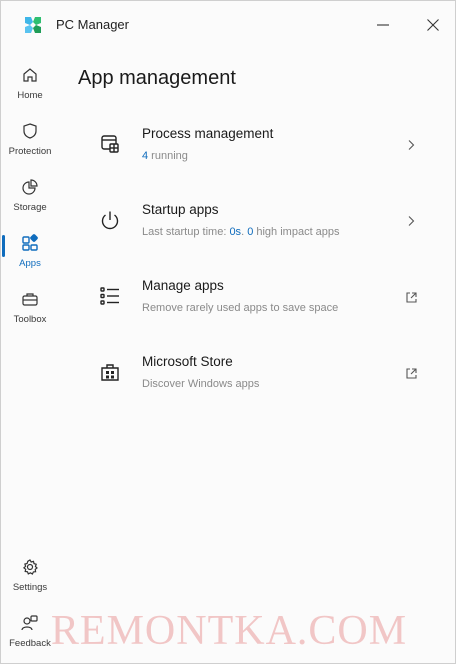 The width and height of the screenshot is (456, 664). Describe the element at coordinates (30, 131) in the screenshot. I see `shield-icon` at that location.